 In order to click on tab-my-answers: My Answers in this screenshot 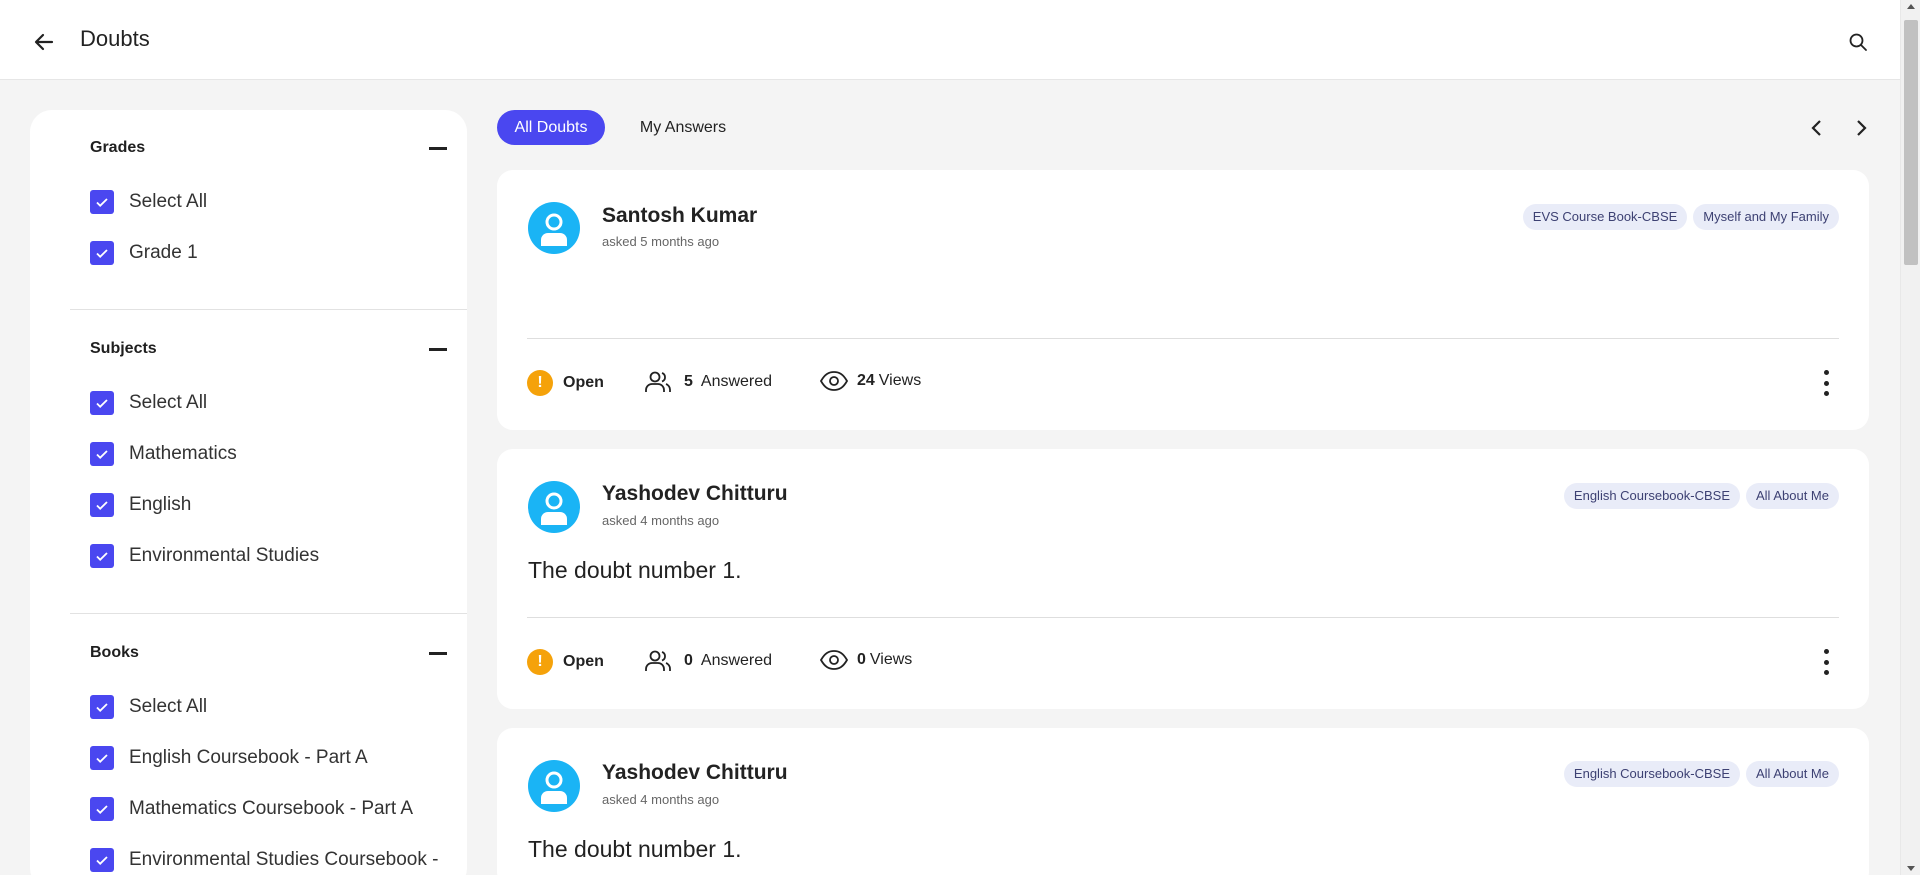, I will do `click(683, 127)`.